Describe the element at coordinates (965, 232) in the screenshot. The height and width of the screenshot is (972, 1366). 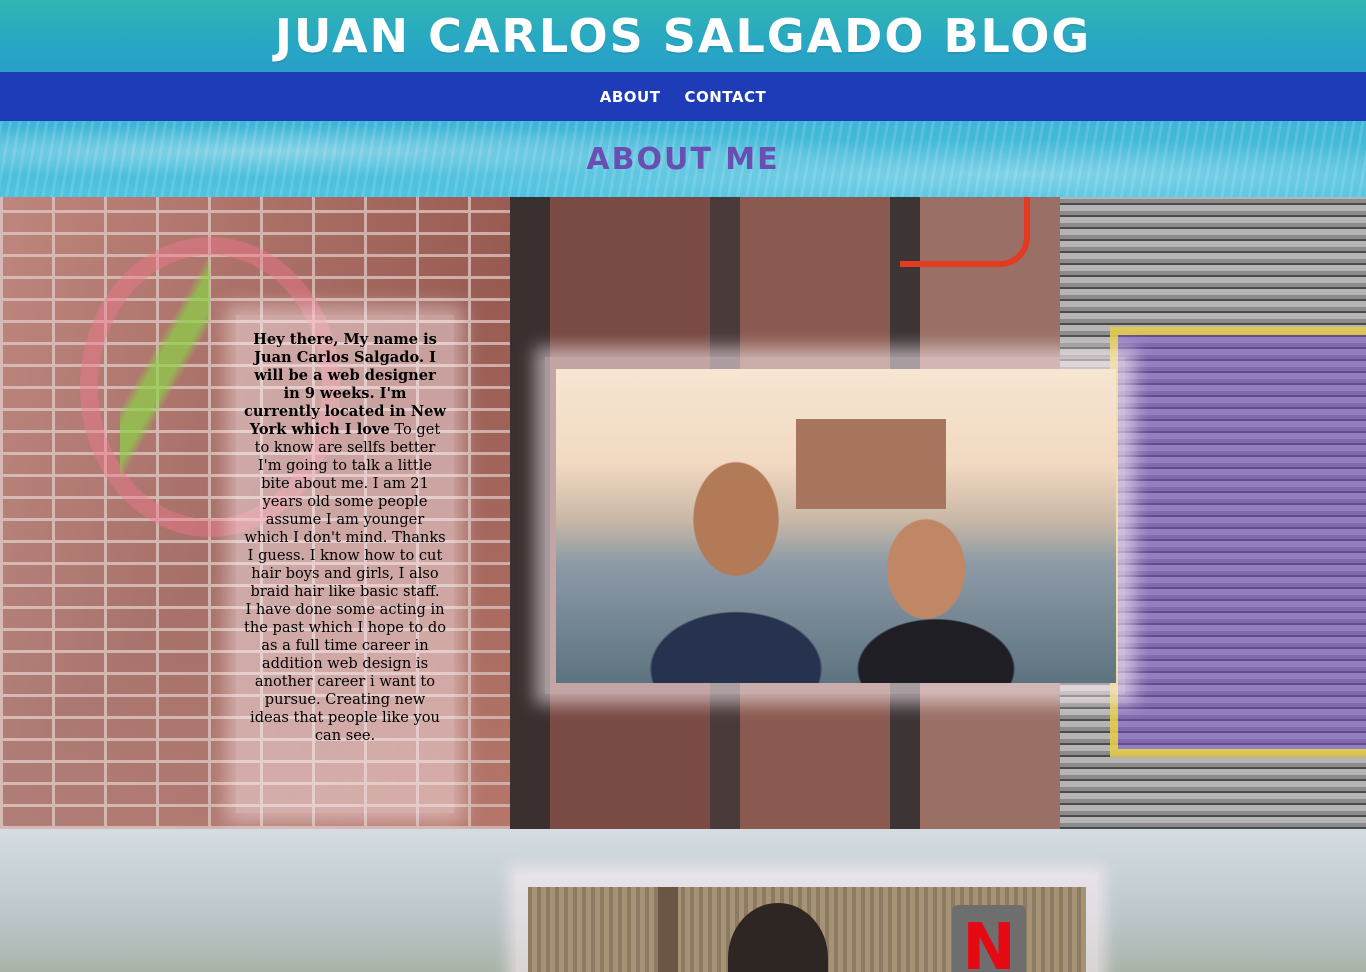
I see `graffiti-arrow` at that location.